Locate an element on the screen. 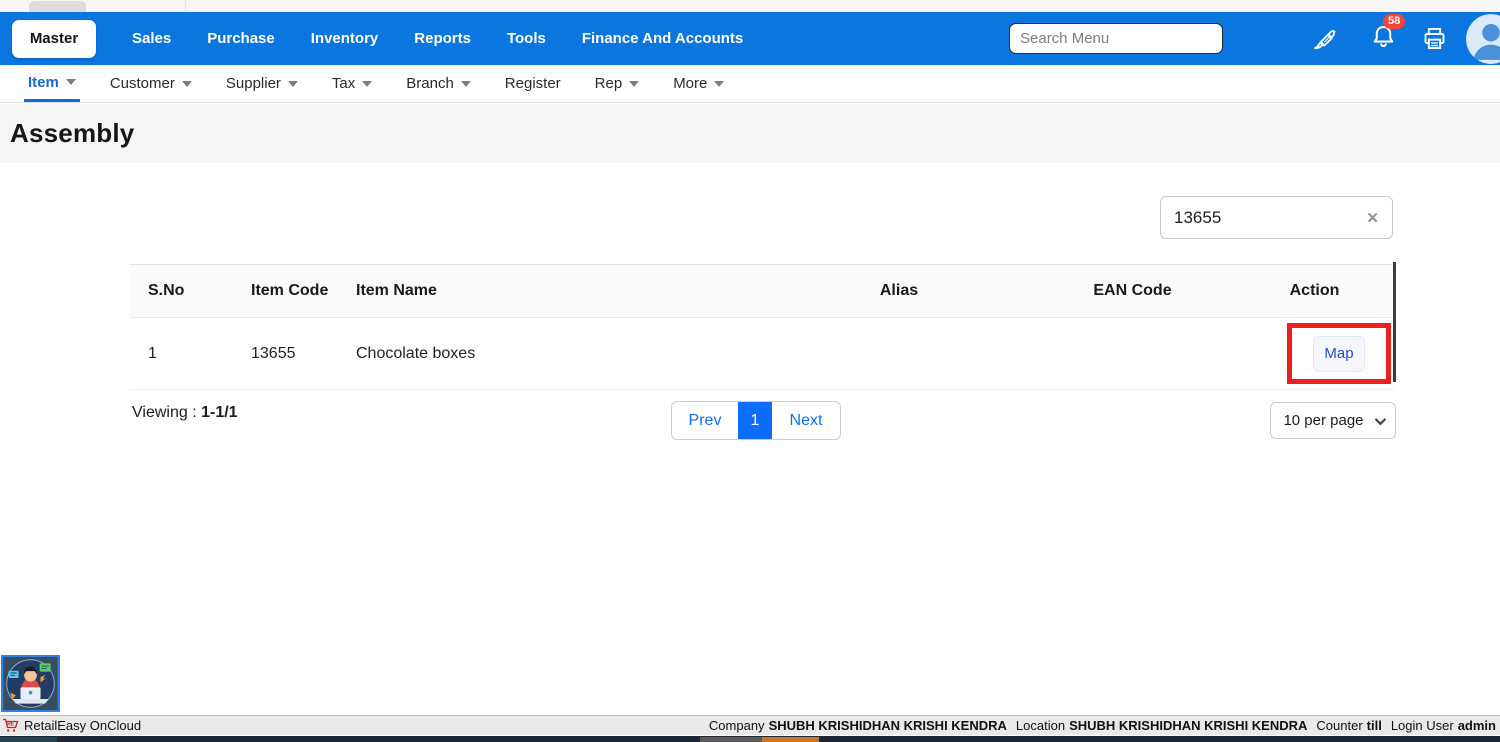 The image size is (1500, 742). subnav-item-branch: Branch is located at coordinates (438, 83).